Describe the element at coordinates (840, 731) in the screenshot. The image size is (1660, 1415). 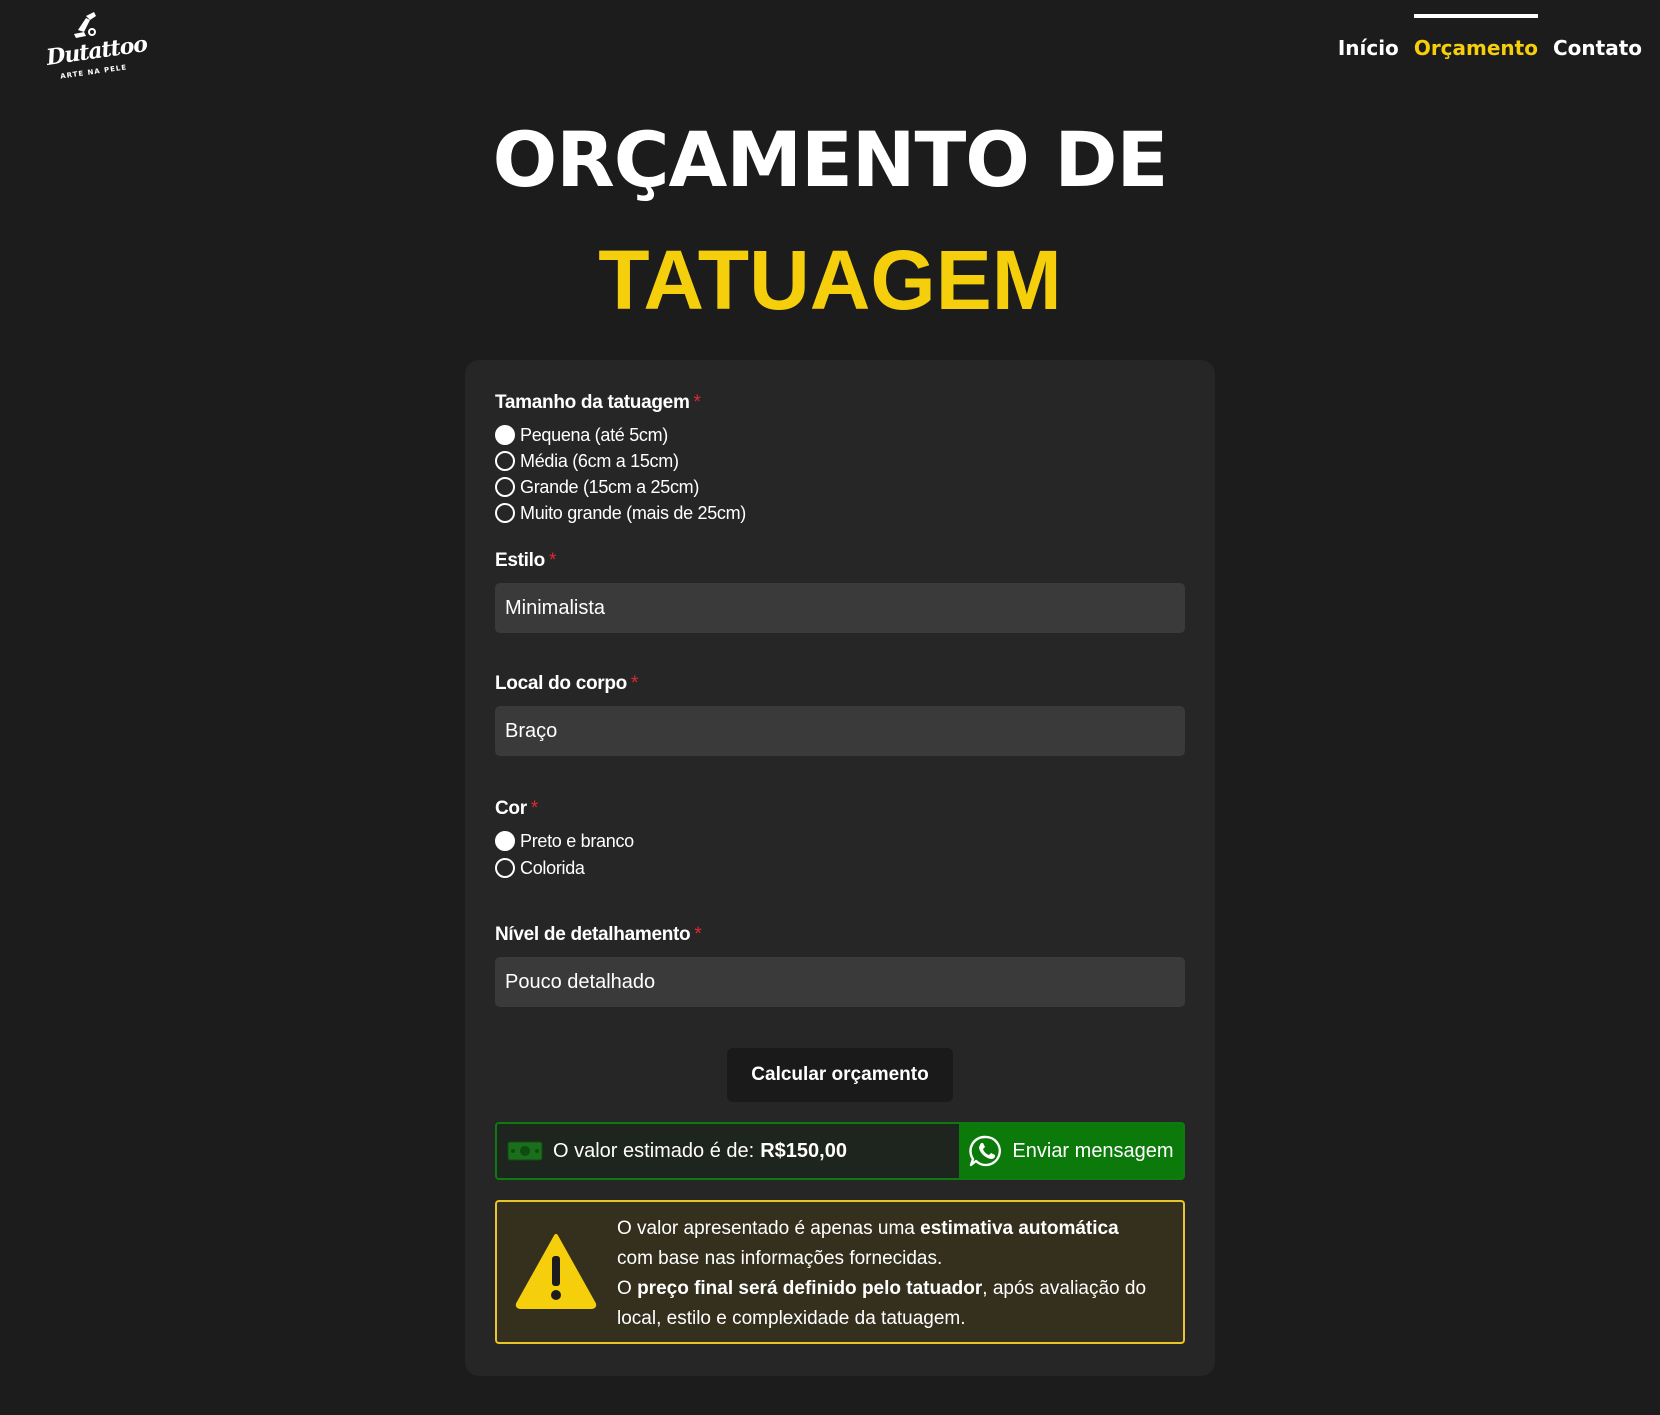
I see `body-location-select: Braço` at that location.